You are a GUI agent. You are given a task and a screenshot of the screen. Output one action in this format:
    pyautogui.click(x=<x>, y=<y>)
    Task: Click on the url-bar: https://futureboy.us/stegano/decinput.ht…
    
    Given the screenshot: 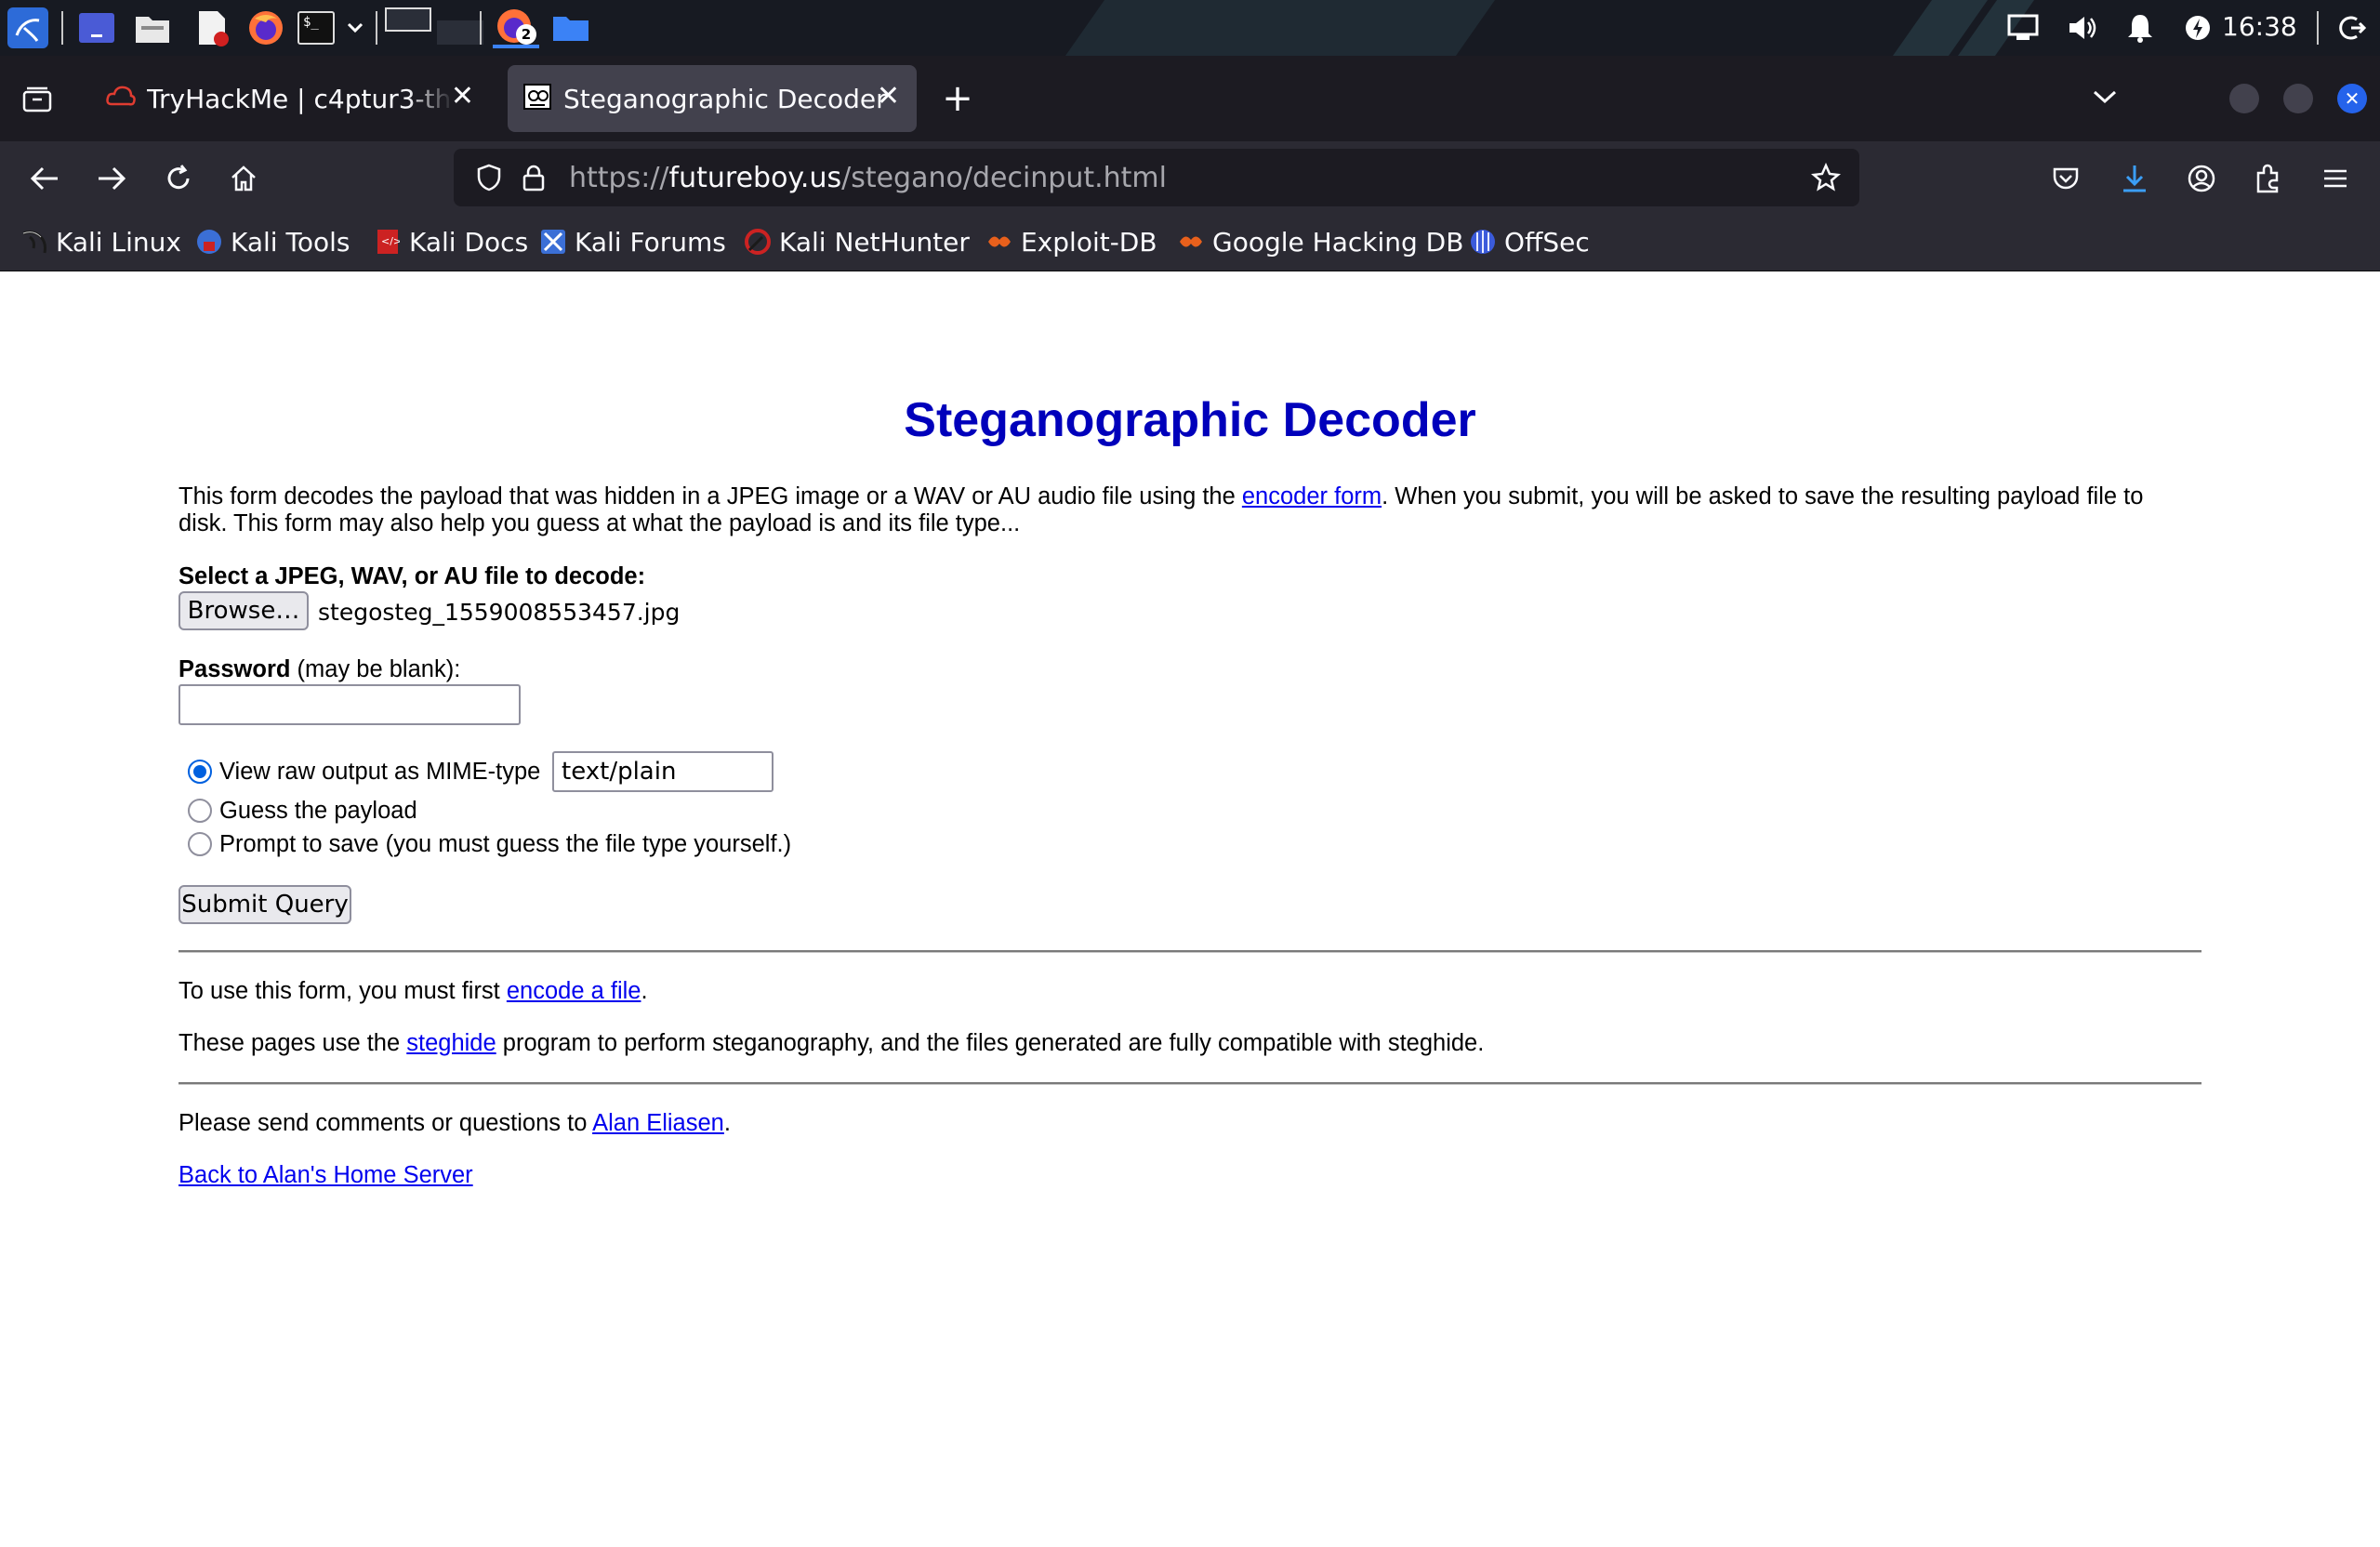 What is the action you would take?
    pyautogui.click(x=1156, y=177)
    